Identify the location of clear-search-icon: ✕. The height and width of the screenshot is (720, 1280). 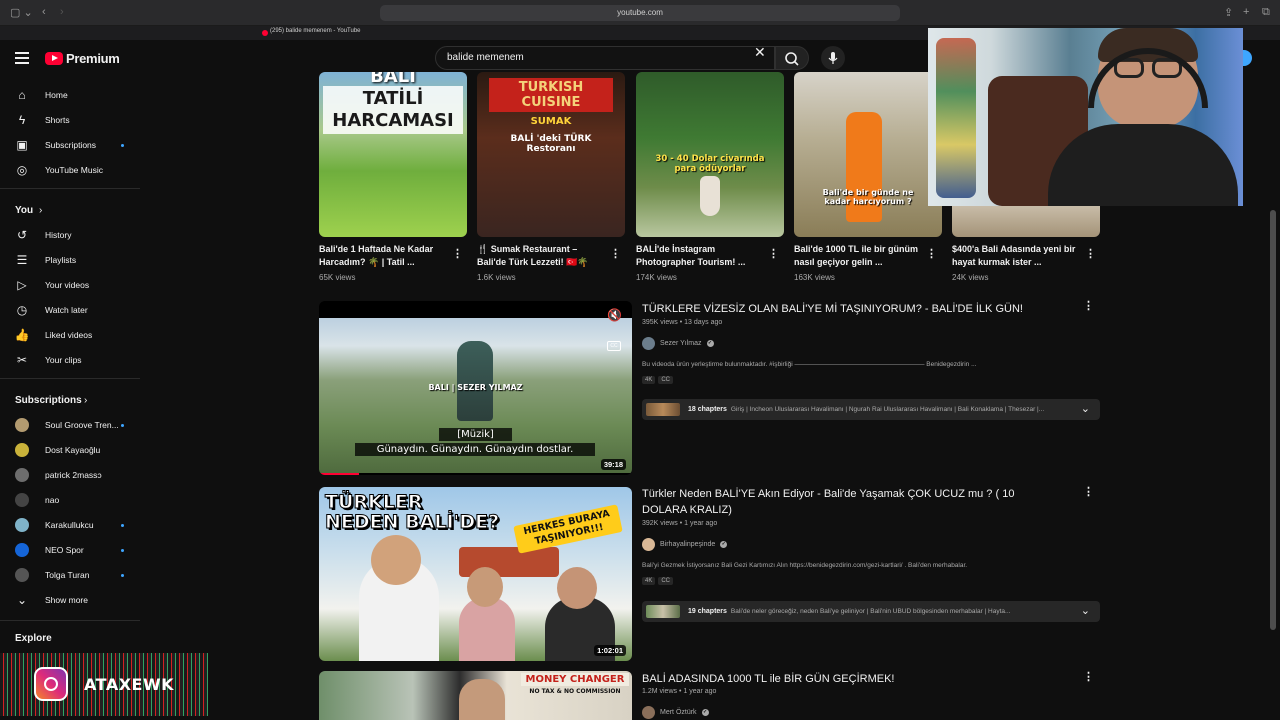
(760, 52).